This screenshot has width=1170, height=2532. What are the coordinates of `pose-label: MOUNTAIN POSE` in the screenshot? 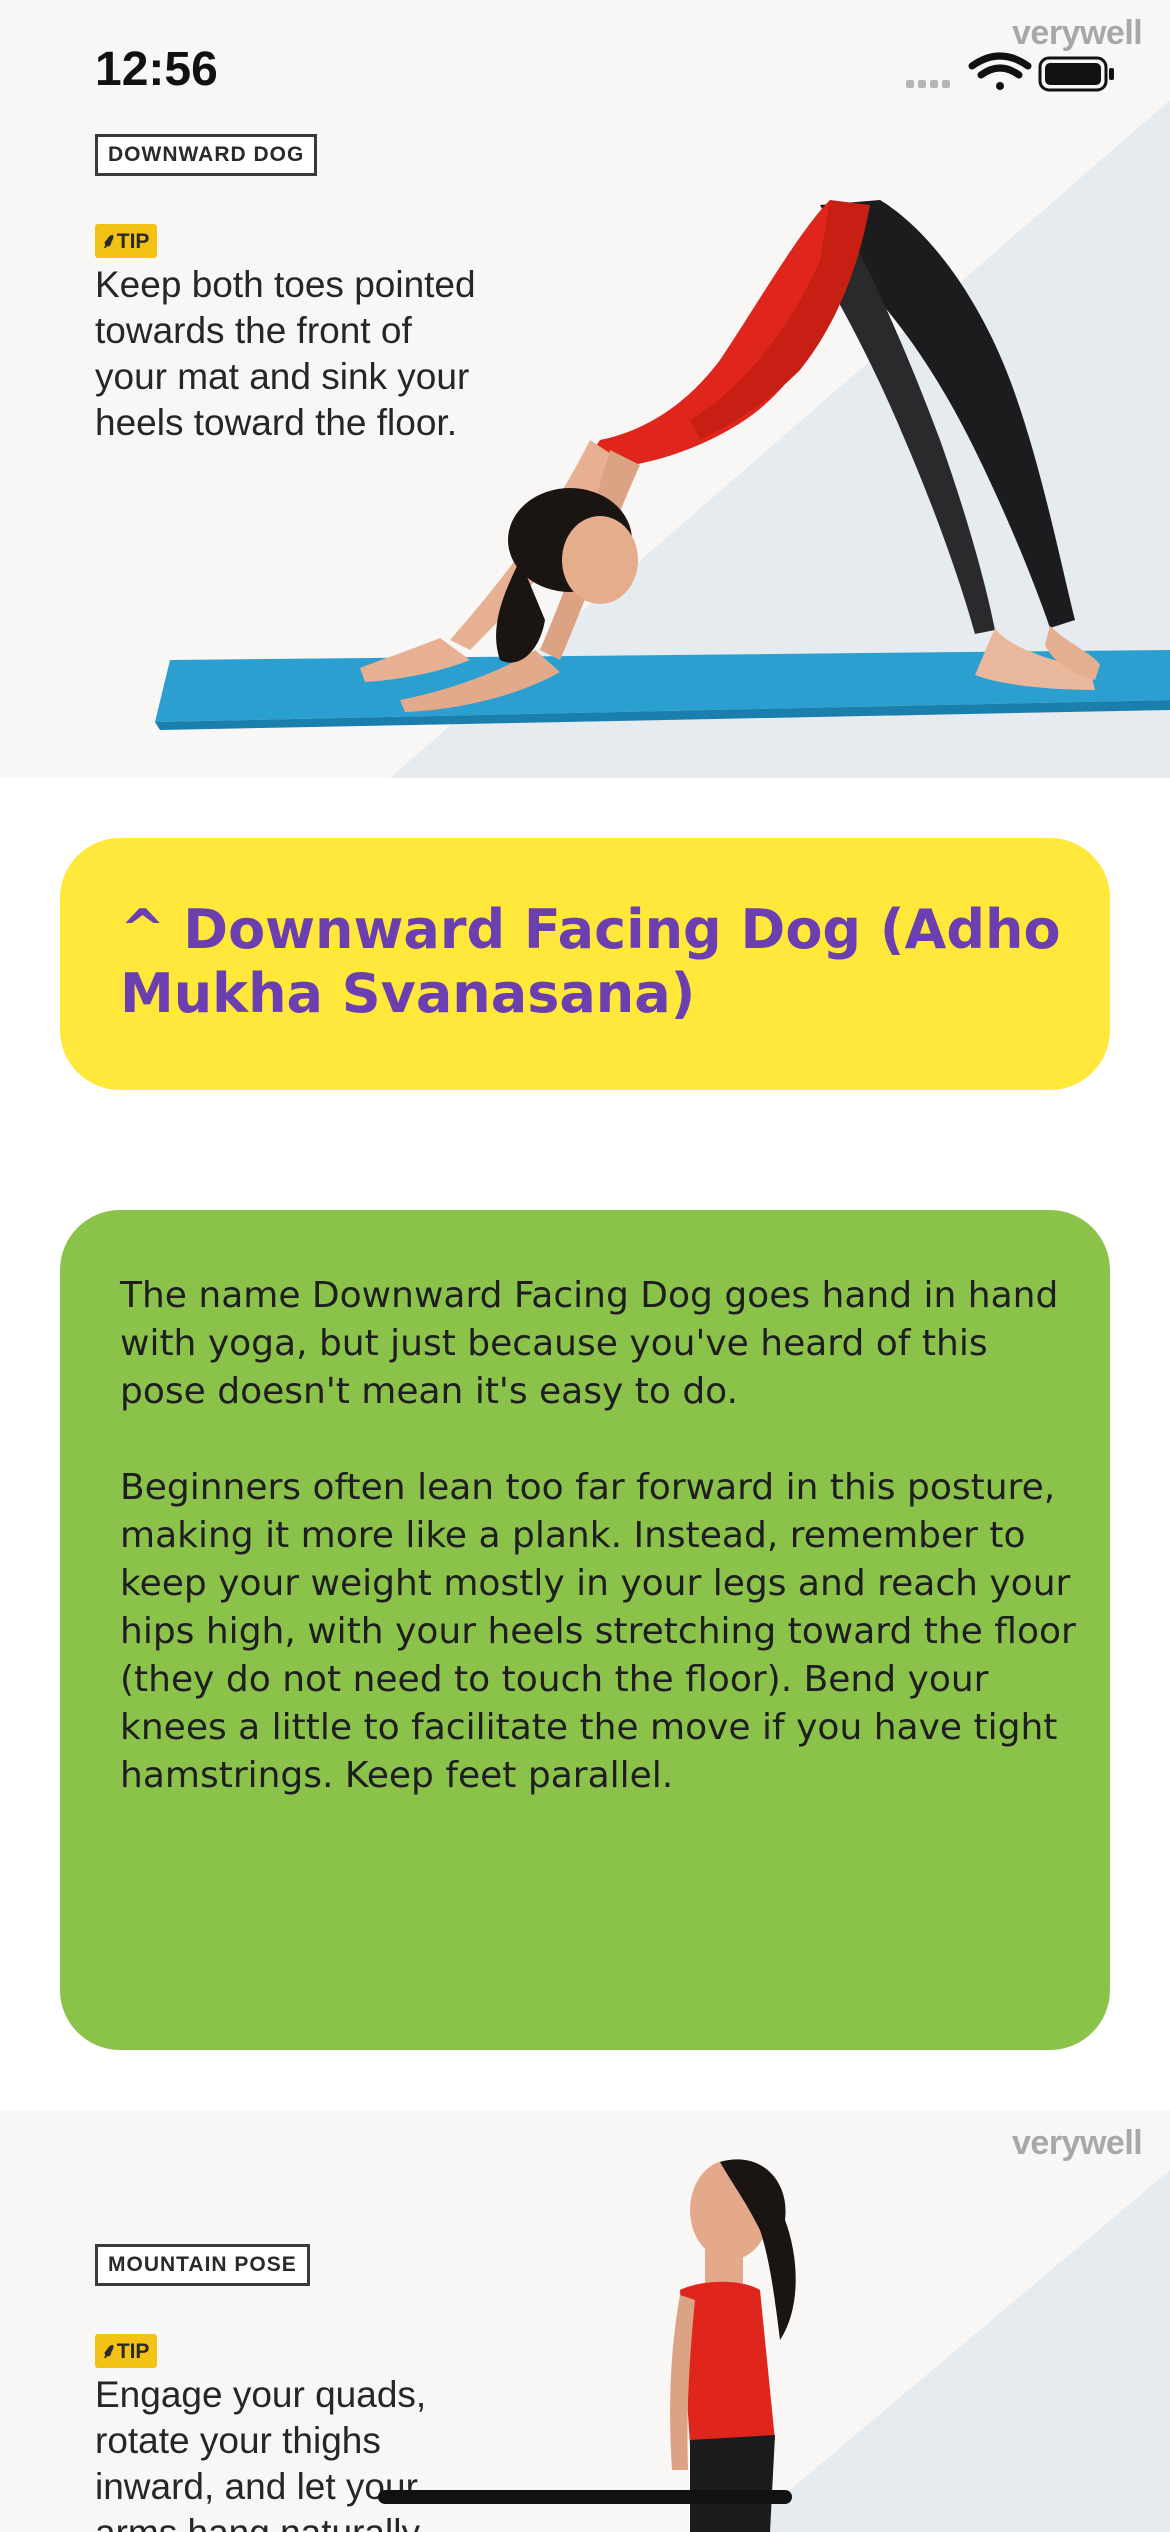 It's located at (202, 2265).